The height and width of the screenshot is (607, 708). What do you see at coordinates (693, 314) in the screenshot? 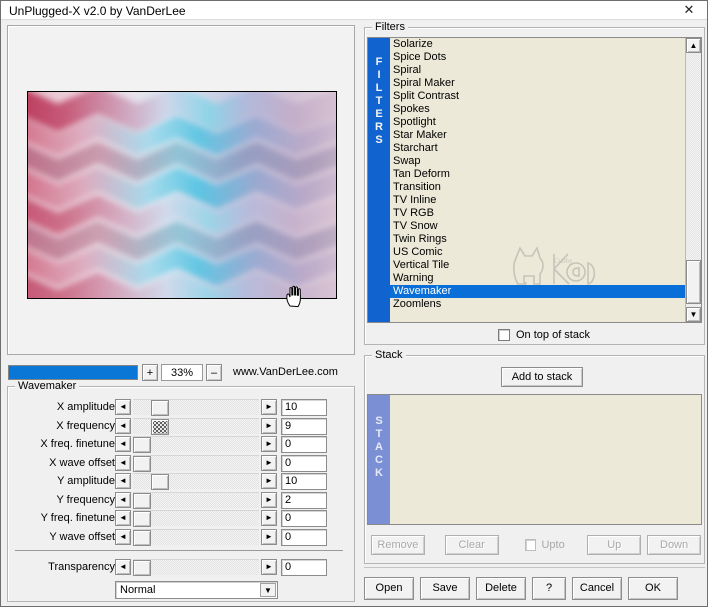
I see `scroll-down-icon: ▼` at bounding box center [693, 314].